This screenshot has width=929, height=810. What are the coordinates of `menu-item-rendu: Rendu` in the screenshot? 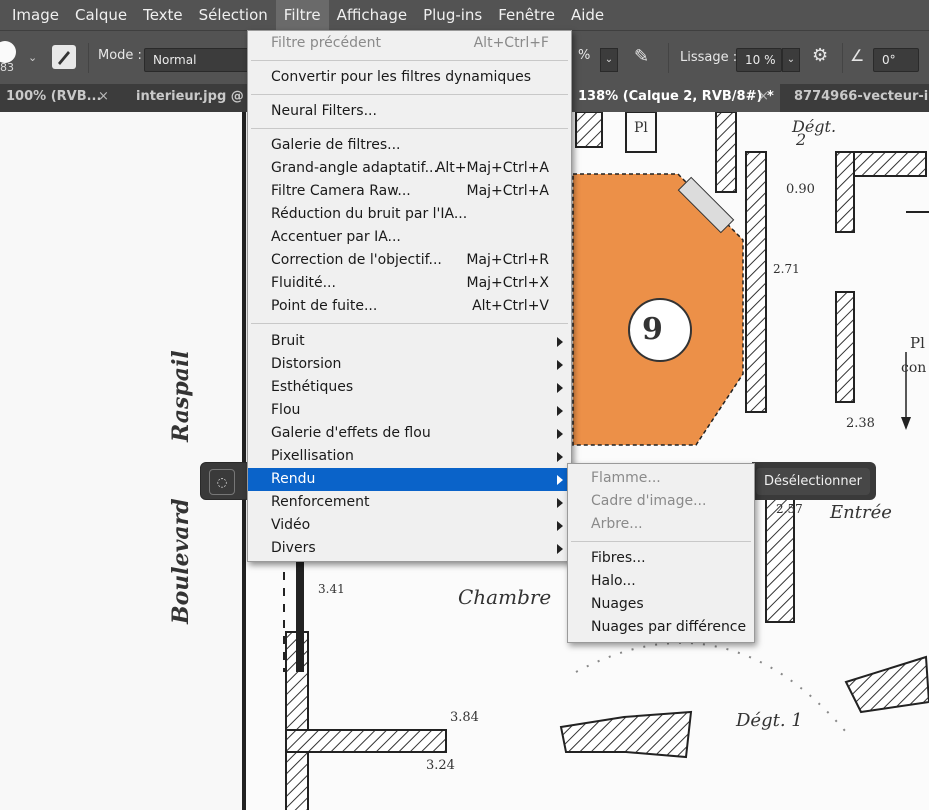 It's located at (409, 479).